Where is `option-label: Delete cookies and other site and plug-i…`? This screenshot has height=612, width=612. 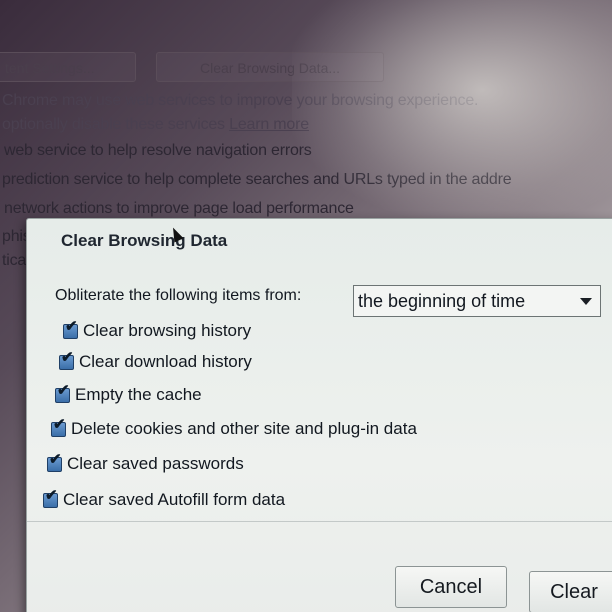 option-label: Delete cookies and other site and plug-i… is located at coordinates (244, 428).